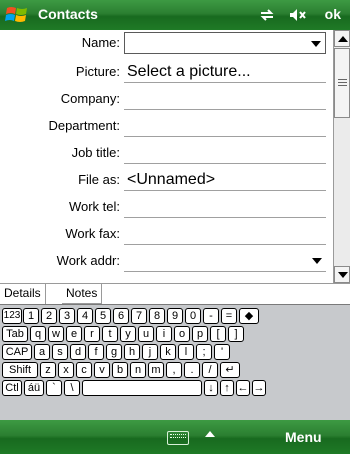 The image size is (350, 454). Describe the element at coordinates (92, 334) in the screenshot. I see `key-r: r` at that location.